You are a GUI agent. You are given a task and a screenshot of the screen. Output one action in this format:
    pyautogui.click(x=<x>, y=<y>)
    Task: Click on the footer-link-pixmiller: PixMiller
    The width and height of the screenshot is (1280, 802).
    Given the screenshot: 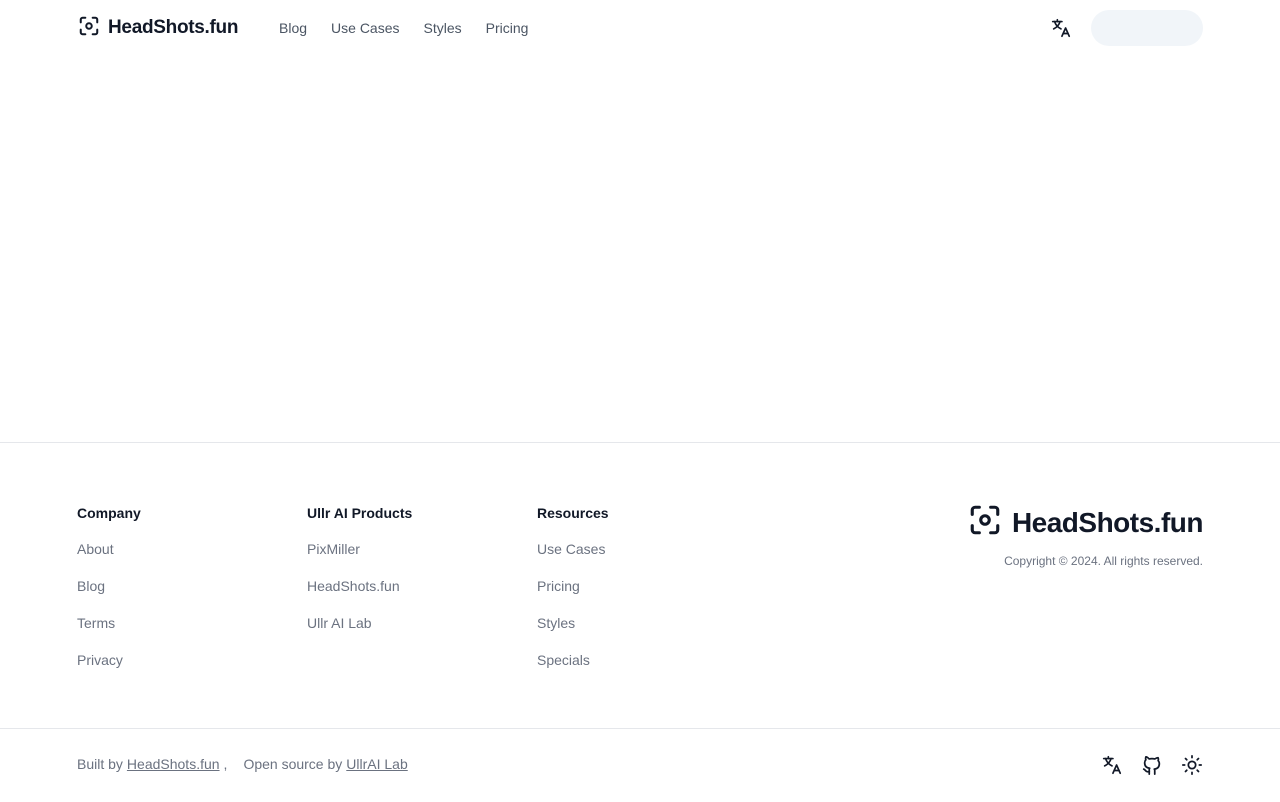 What is the action you would take?
    pyautogui.click(x=333, y=549)
    